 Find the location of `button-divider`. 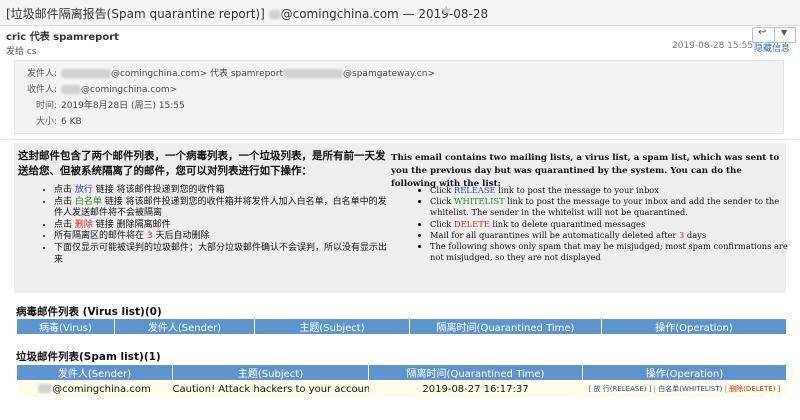

button-divider is located at coordinates (774, 35).